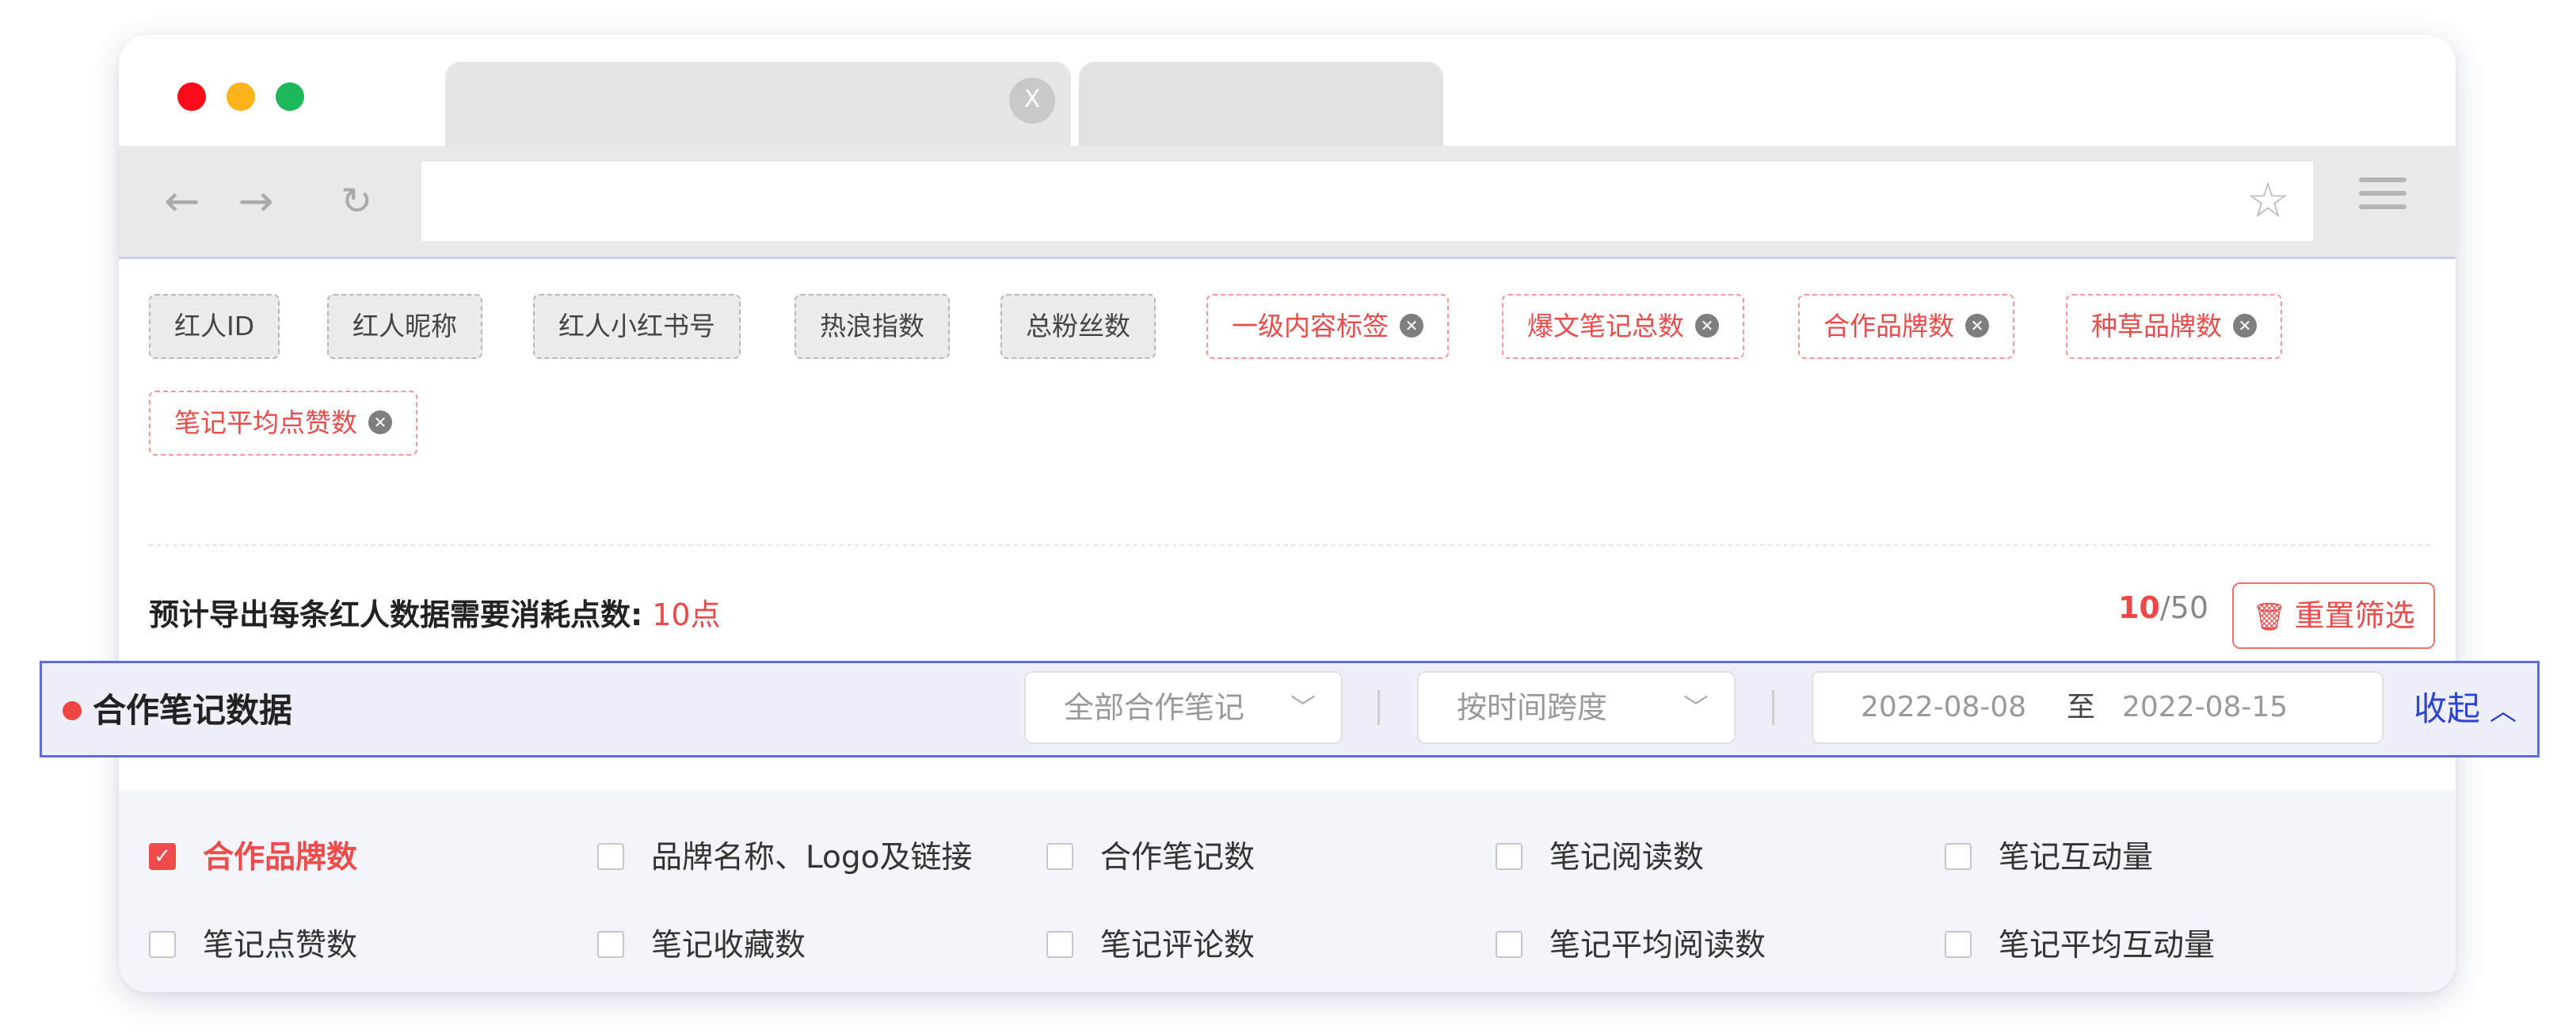  What do you see at coordinates (1367, 201) in the screenshot?
I see `address-bar: ☆` at bounding box center [1367, 201].